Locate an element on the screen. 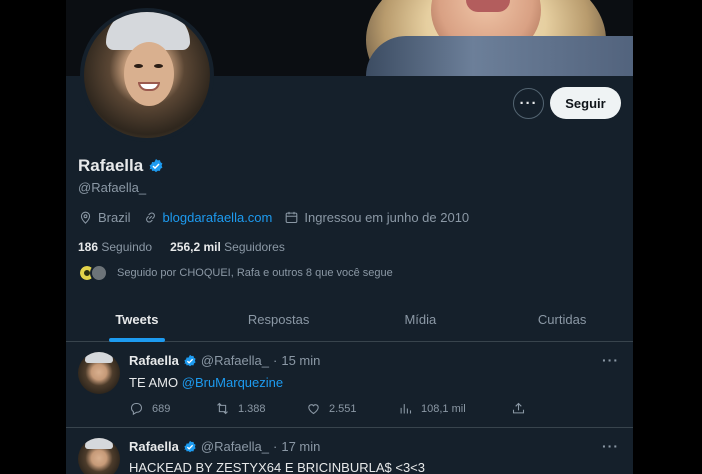  analytics-icon is located at coordinates (406, 409).